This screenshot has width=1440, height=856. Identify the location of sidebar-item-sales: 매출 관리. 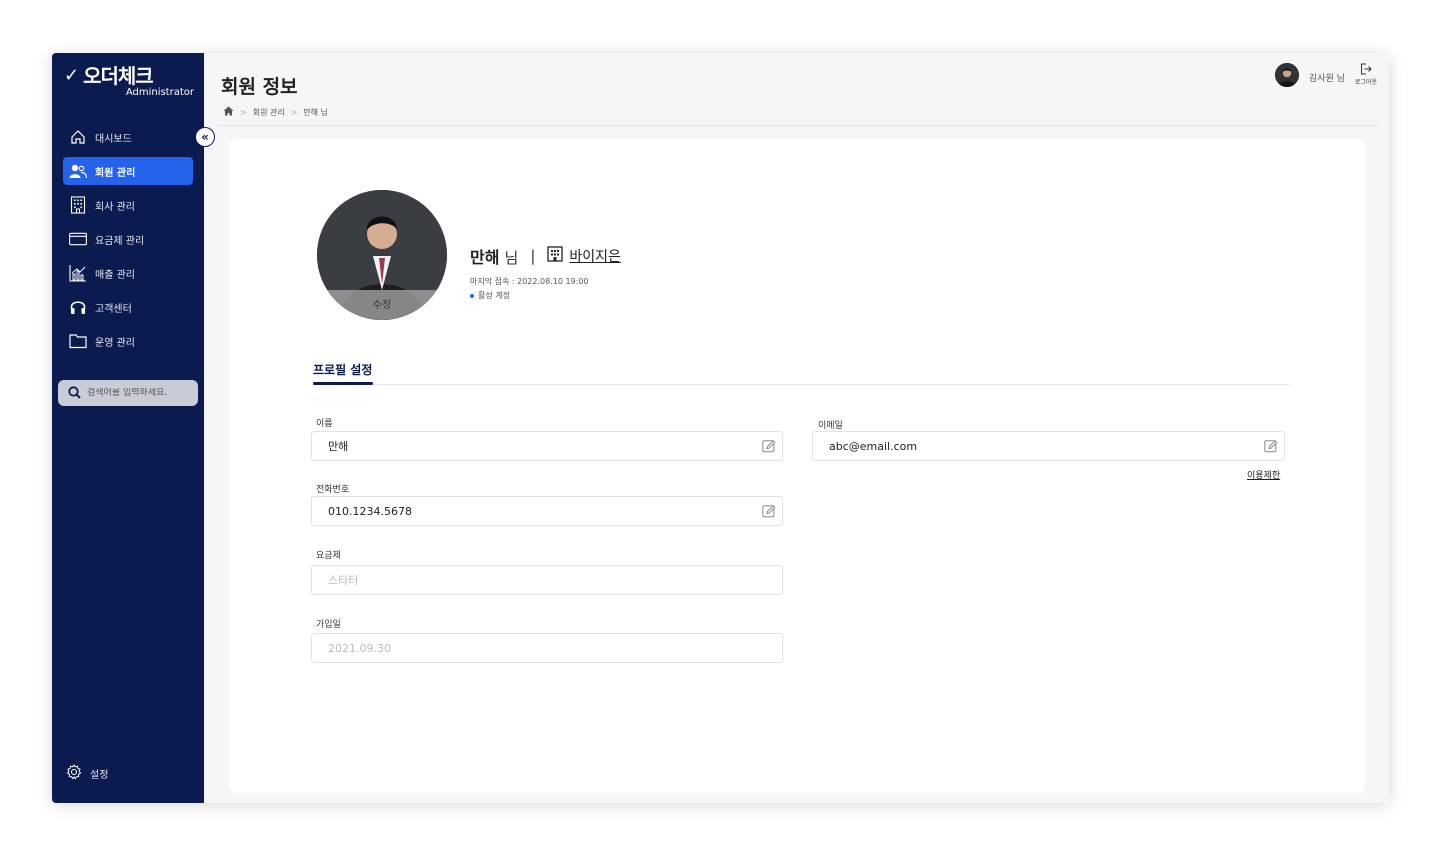
(128, 273).